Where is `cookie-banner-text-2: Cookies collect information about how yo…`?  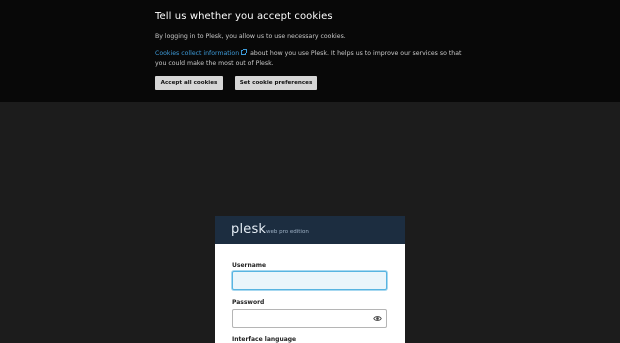 cookie-banner-text-2: Cookies collect information about how yo… is located at coordinates (310, 59).